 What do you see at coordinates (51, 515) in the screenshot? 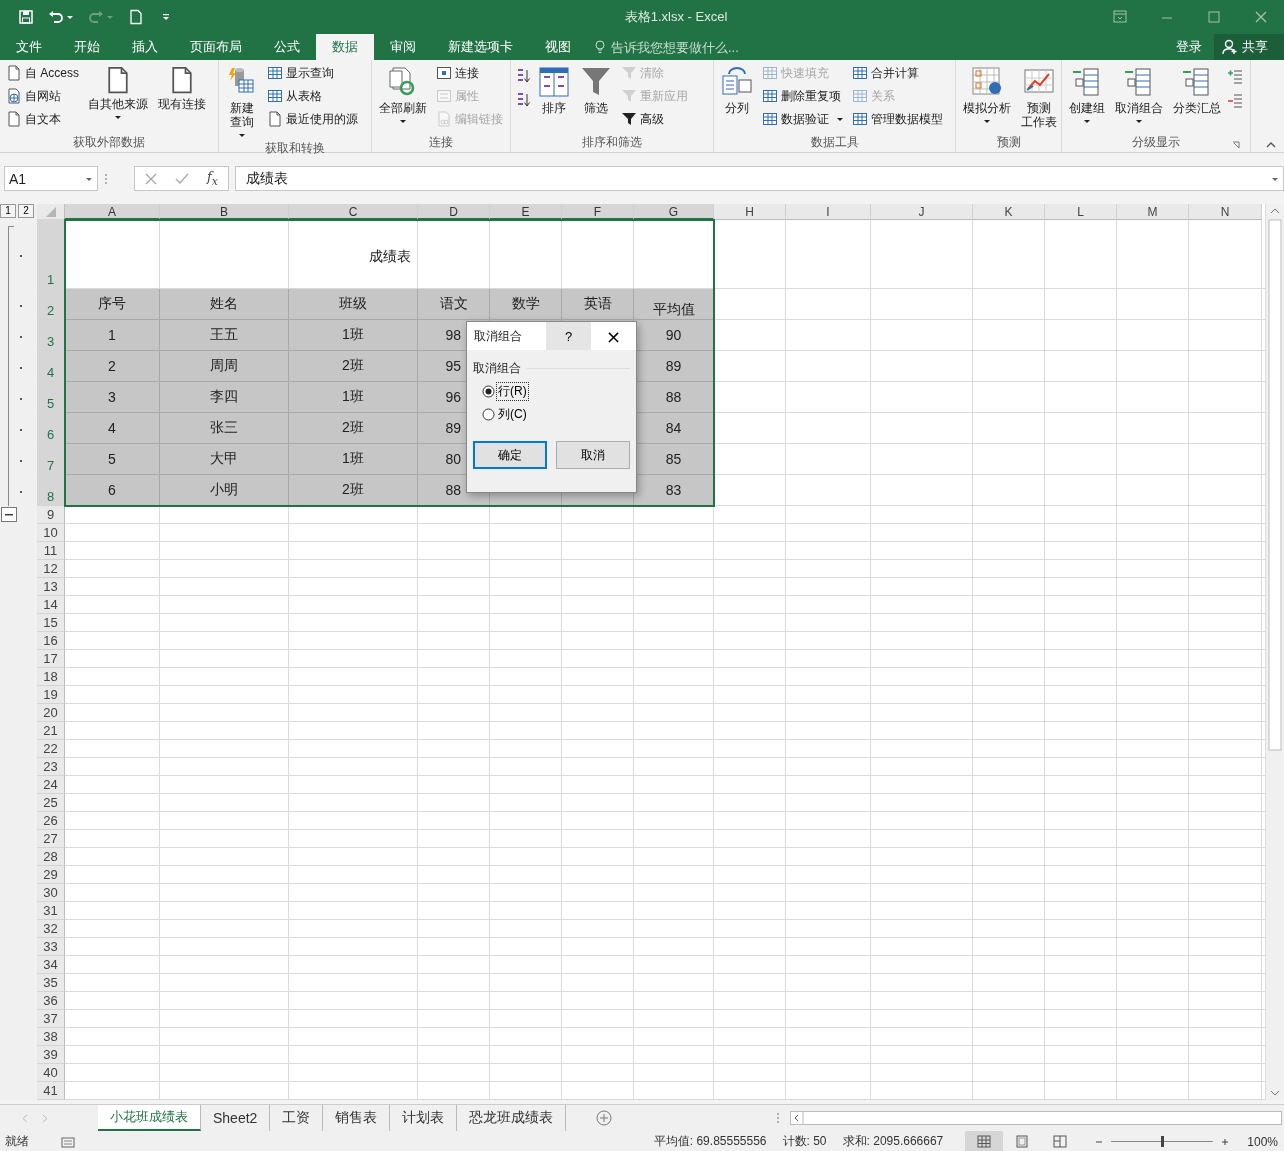
I see `row-number: 9` at bounding box center [51, 515].